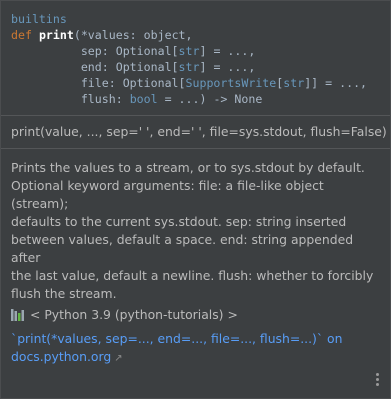  What do you see at coordinates (133, 83) in the screenshot?
I see `param-file: file: Optional[` at bounding box center [133, 83].